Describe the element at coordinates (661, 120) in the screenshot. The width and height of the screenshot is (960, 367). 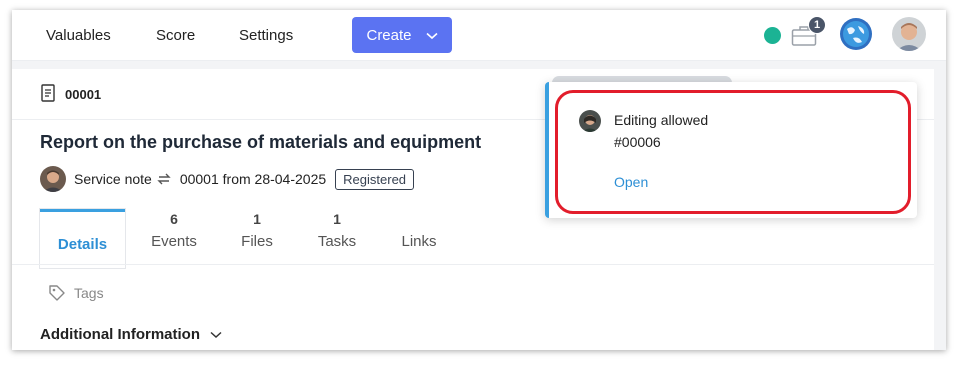
I see `popover-title: Editing allowed` at that location.